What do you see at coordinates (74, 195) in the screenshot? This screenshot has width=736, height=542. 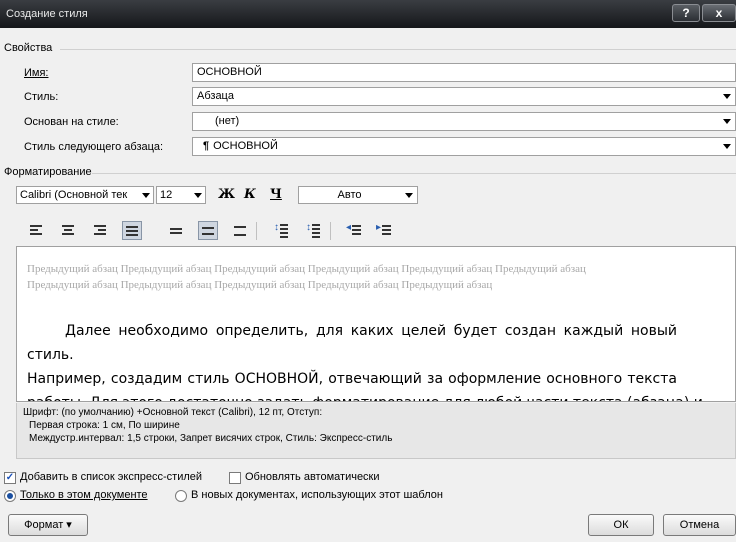 I see `font-value: Calibri (Основной тек` at bounding box center [74, 195].